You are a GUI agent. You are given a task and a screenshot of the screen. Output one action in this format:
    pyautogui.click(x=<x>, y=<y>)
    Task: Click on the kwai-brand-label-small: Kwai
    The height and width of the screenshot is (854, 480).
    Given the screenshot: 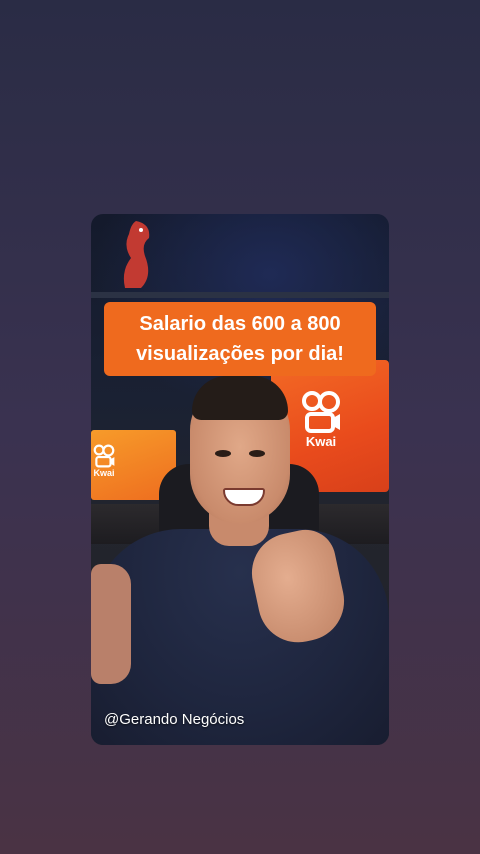 What is the action you would take?
    pyautogui.click(x=104, y=473)
    